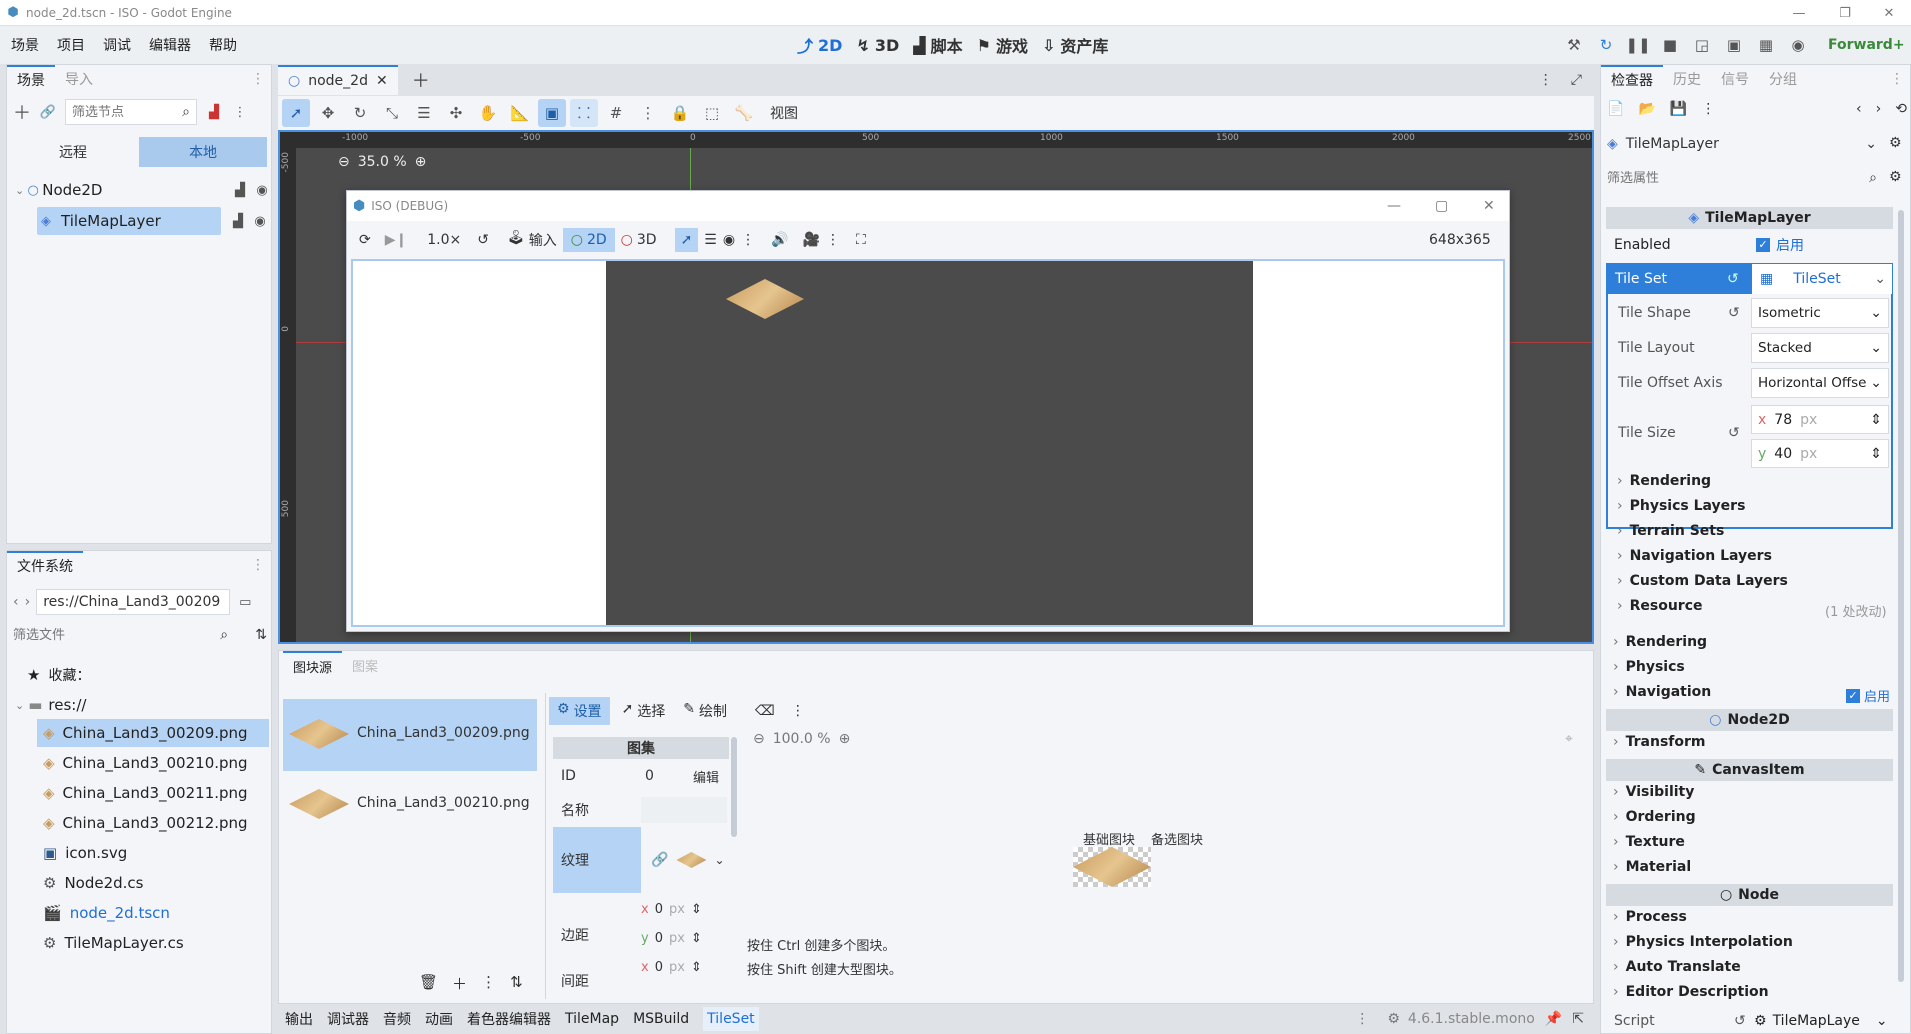 The image size is (1911, 1034). What do you see at coordinates (1703, 942) in the screenshot?
I see `group-physics-interpolation: Physics Interpolation` at bounding box center [1703, 942].